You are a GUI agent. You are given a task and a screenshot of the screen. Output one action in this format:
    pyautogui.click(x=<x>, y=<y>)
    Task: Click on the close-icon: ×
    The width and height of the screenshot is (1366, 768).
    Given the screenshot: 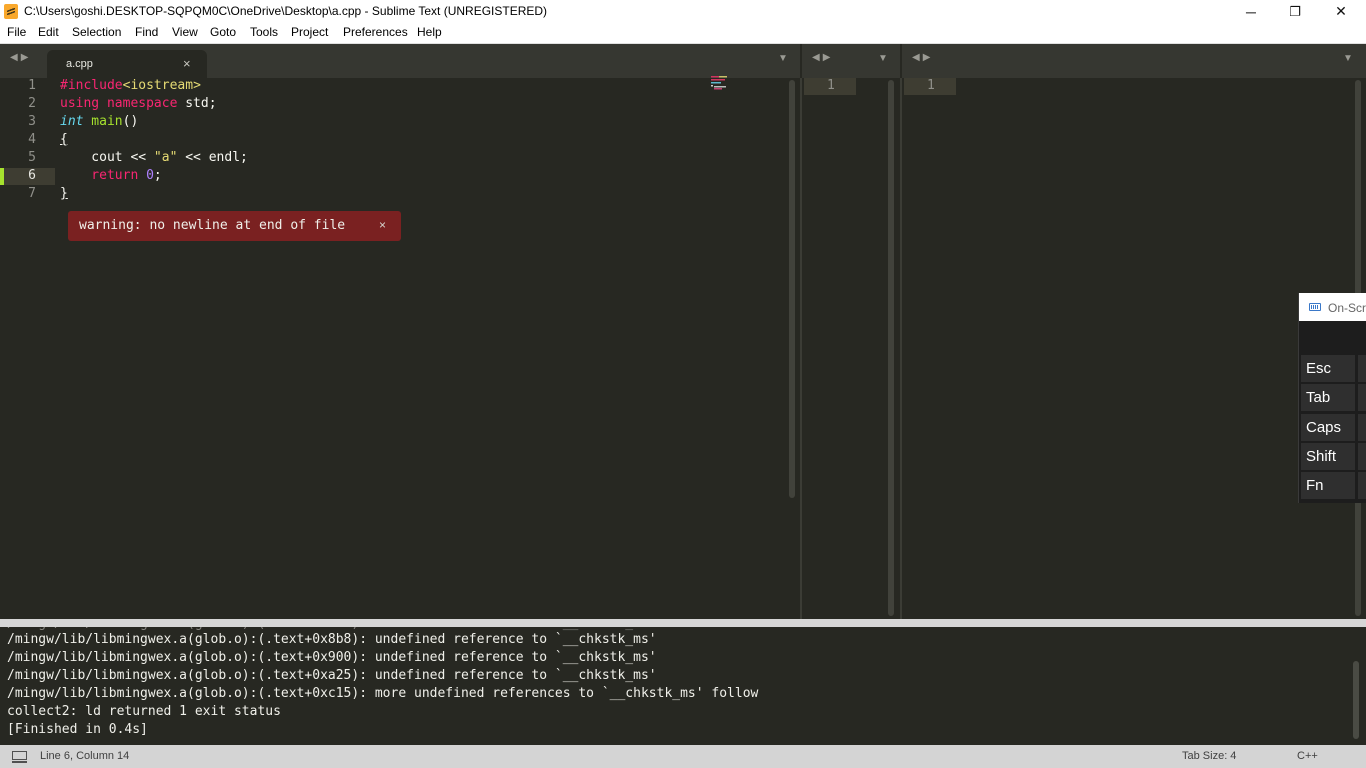 What is the action you would take?
    pyautogui.click(x=382, y=225)
    